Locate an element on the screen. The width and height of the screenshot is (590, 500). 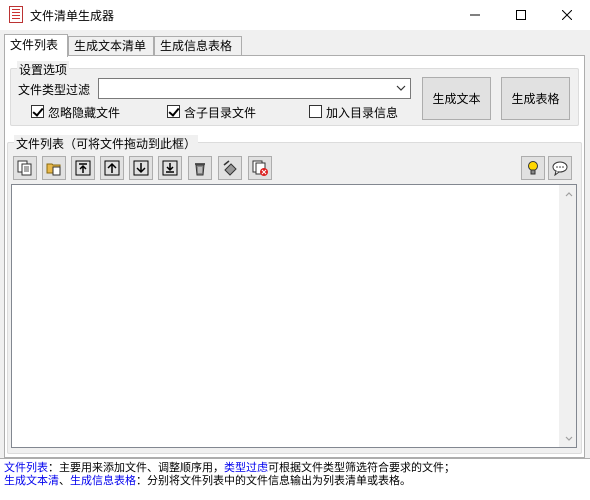
help-text: ：主要用来添加文件、调整顺序用， is located at coordinates (136, 467).